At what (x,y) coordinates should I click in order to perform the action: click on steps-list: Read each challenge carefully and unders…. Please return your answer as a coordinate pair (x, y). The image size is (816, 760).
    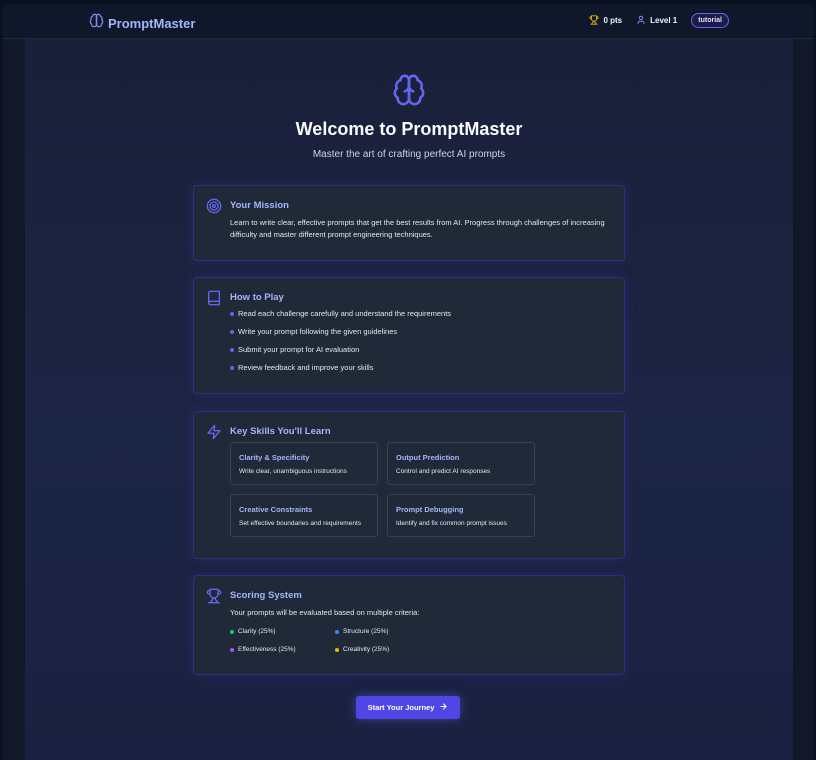
    Looking at the image, I should click on (340, 345).